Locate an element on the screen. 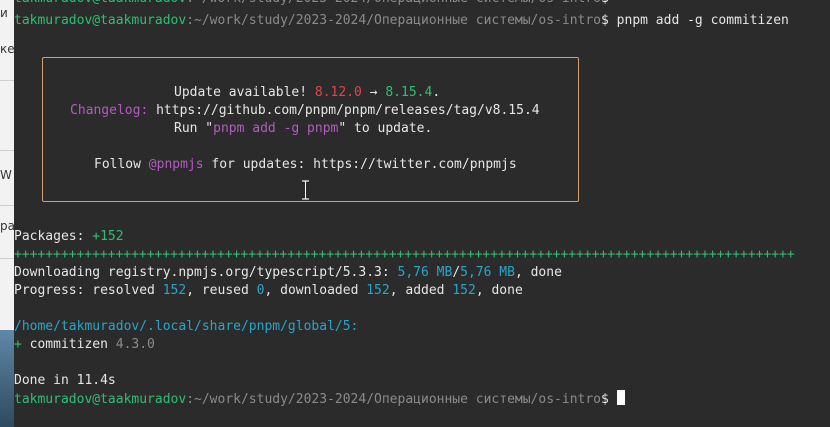 The height and width of the screenshot is (427, 830). run-command: pnpm add -g pnpm is located at coordinates (276, 128).